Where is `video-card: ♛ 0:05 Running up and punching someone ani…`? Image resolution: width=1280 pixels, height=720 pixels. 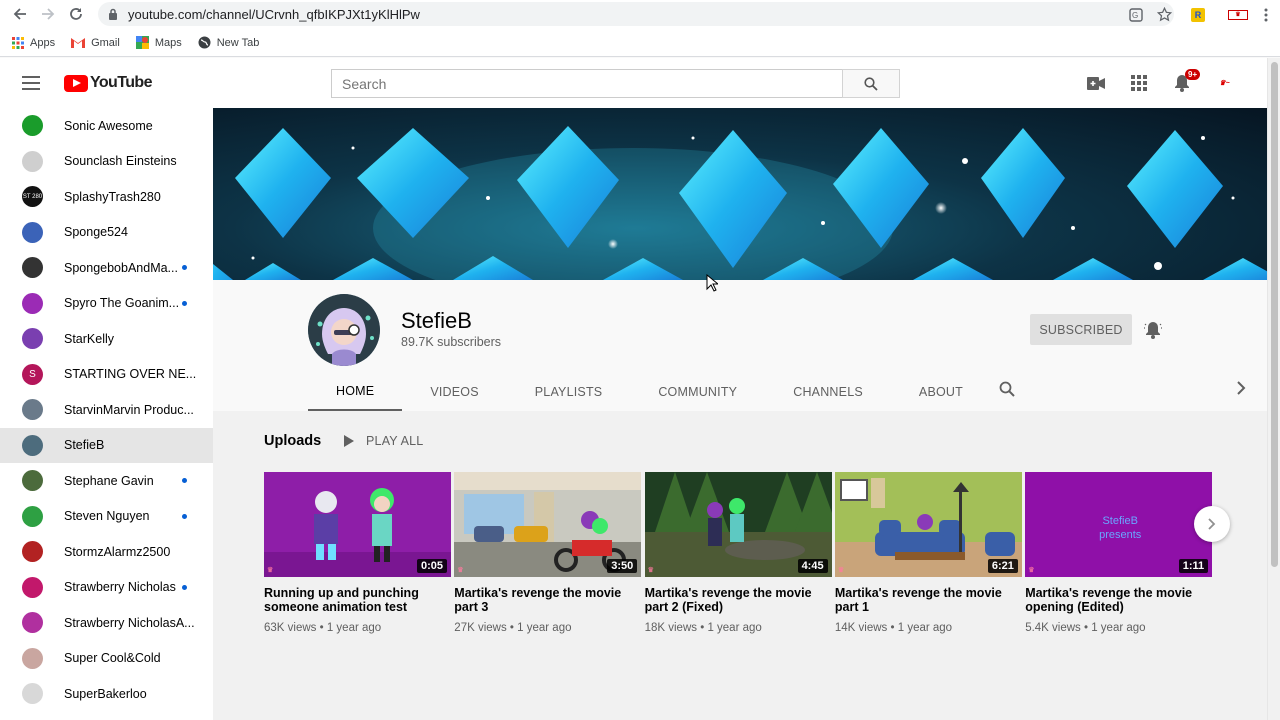 video-card: ♛ 0:05 Running up and punching someone ani… is located at coordinates (357, 553).